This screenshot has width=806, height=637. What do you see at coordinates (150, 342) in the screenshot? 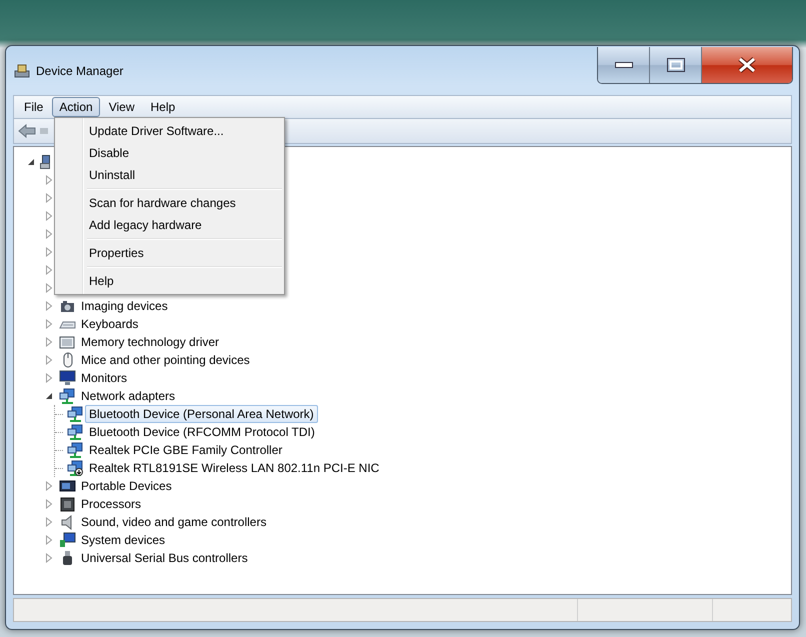
I see `tree-item: Memory technology driver` at bounding box center [150, 342].